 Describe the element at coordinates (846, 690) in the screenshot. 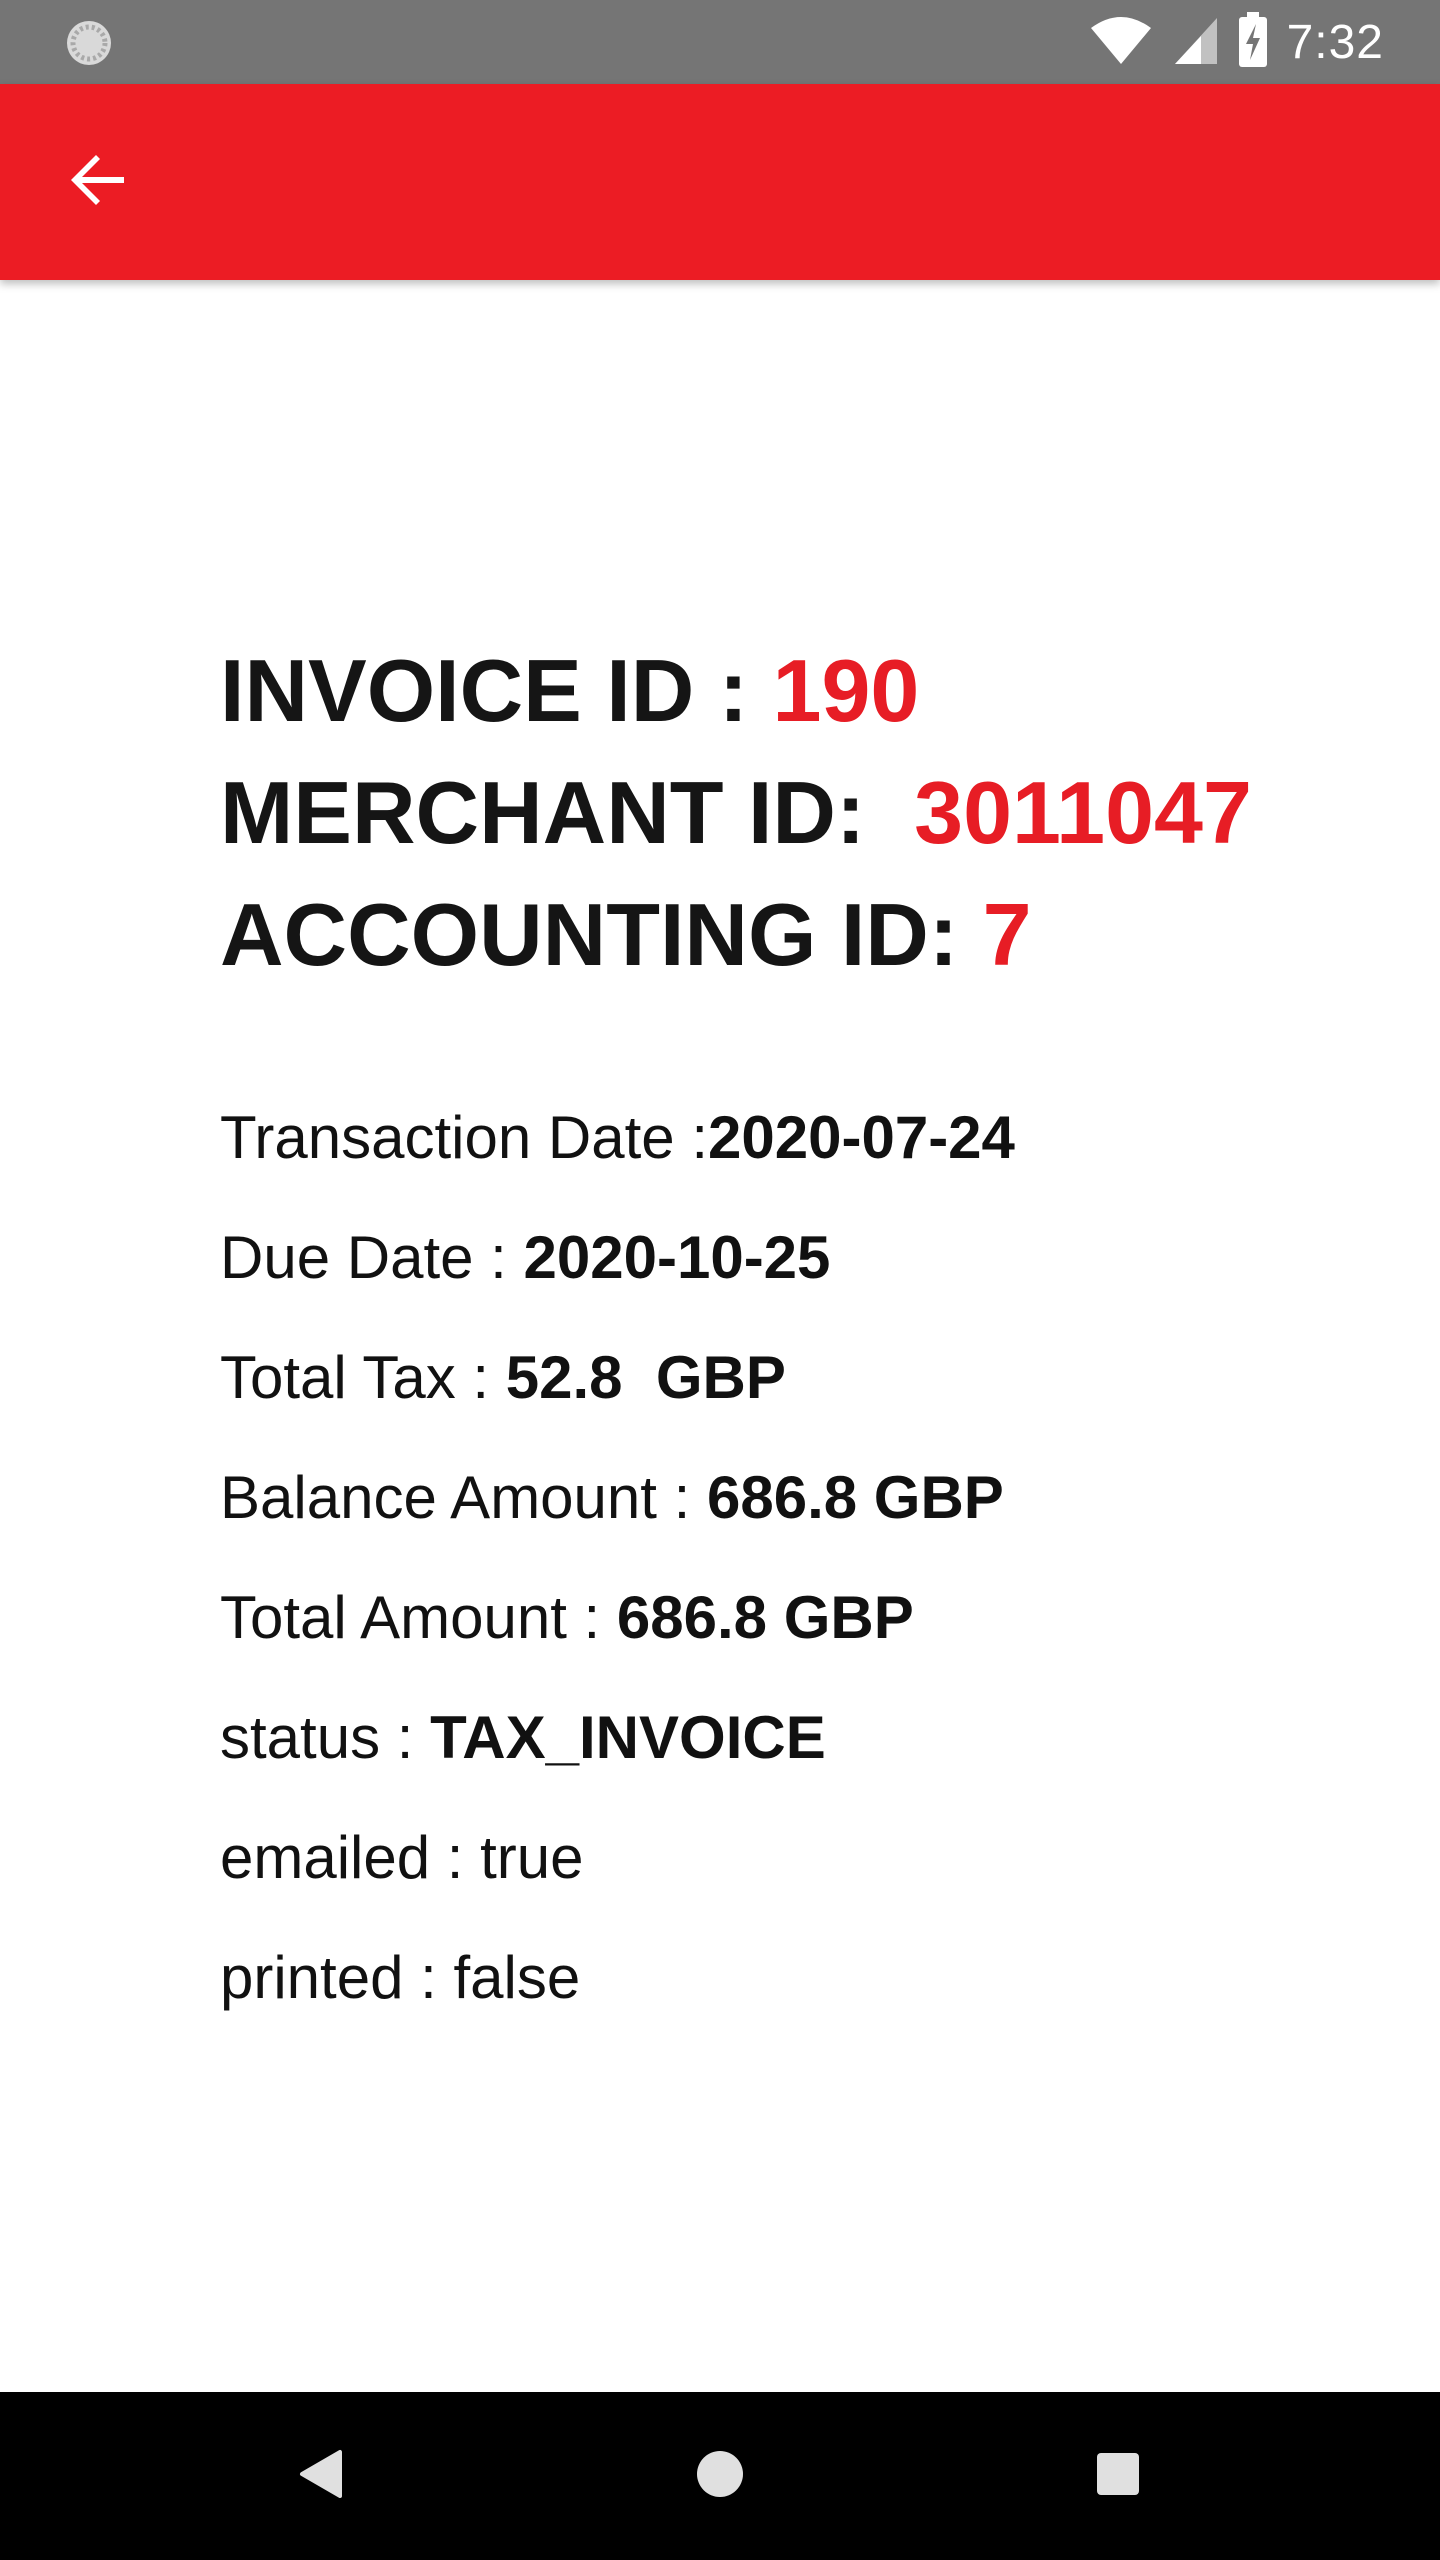

I see `invoice-id-value: 190` at that location.